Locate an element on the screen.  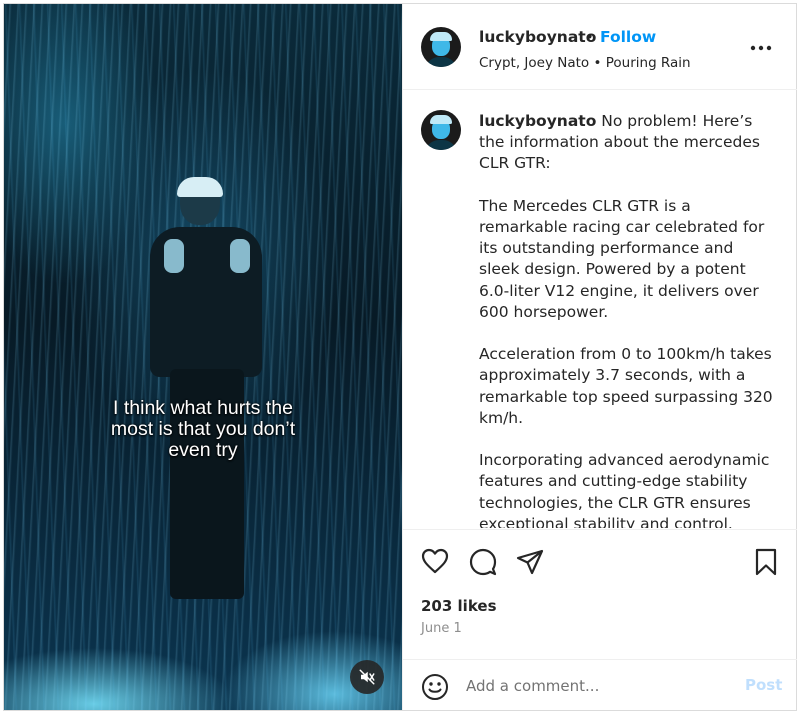
comment-input is located at coordinates (596, 686).